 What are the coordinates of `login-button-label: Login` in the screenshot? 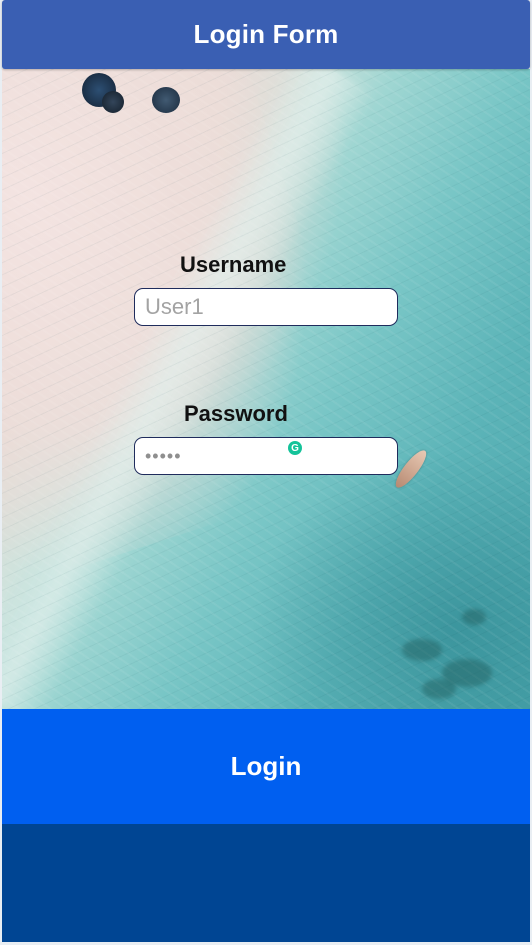 It's located at (266, 766).